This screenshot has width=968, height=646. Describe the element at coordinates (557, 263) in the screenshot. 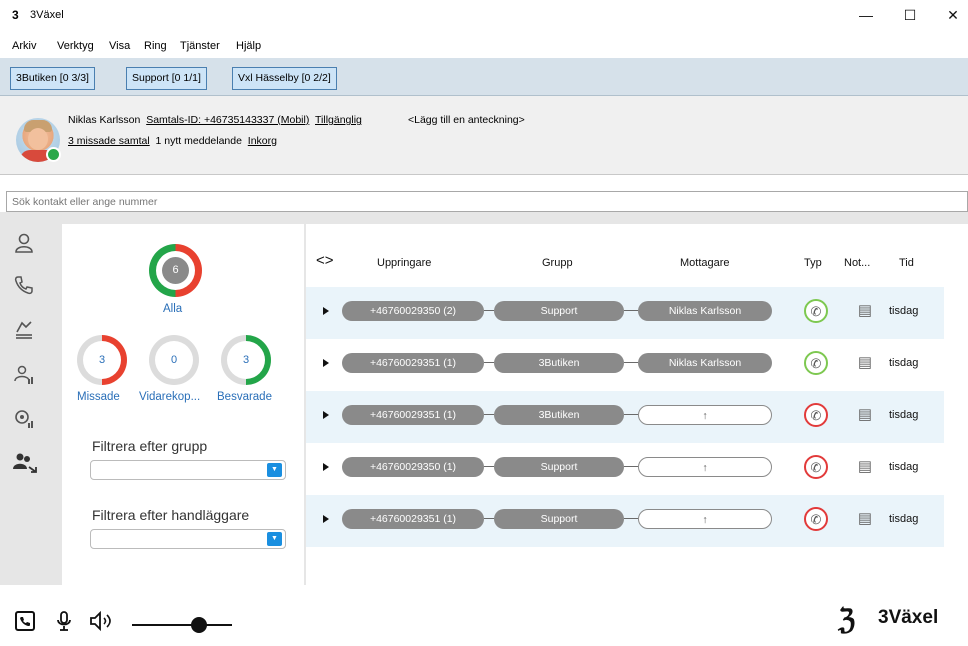

I see `header-group: Grupp` at that location.